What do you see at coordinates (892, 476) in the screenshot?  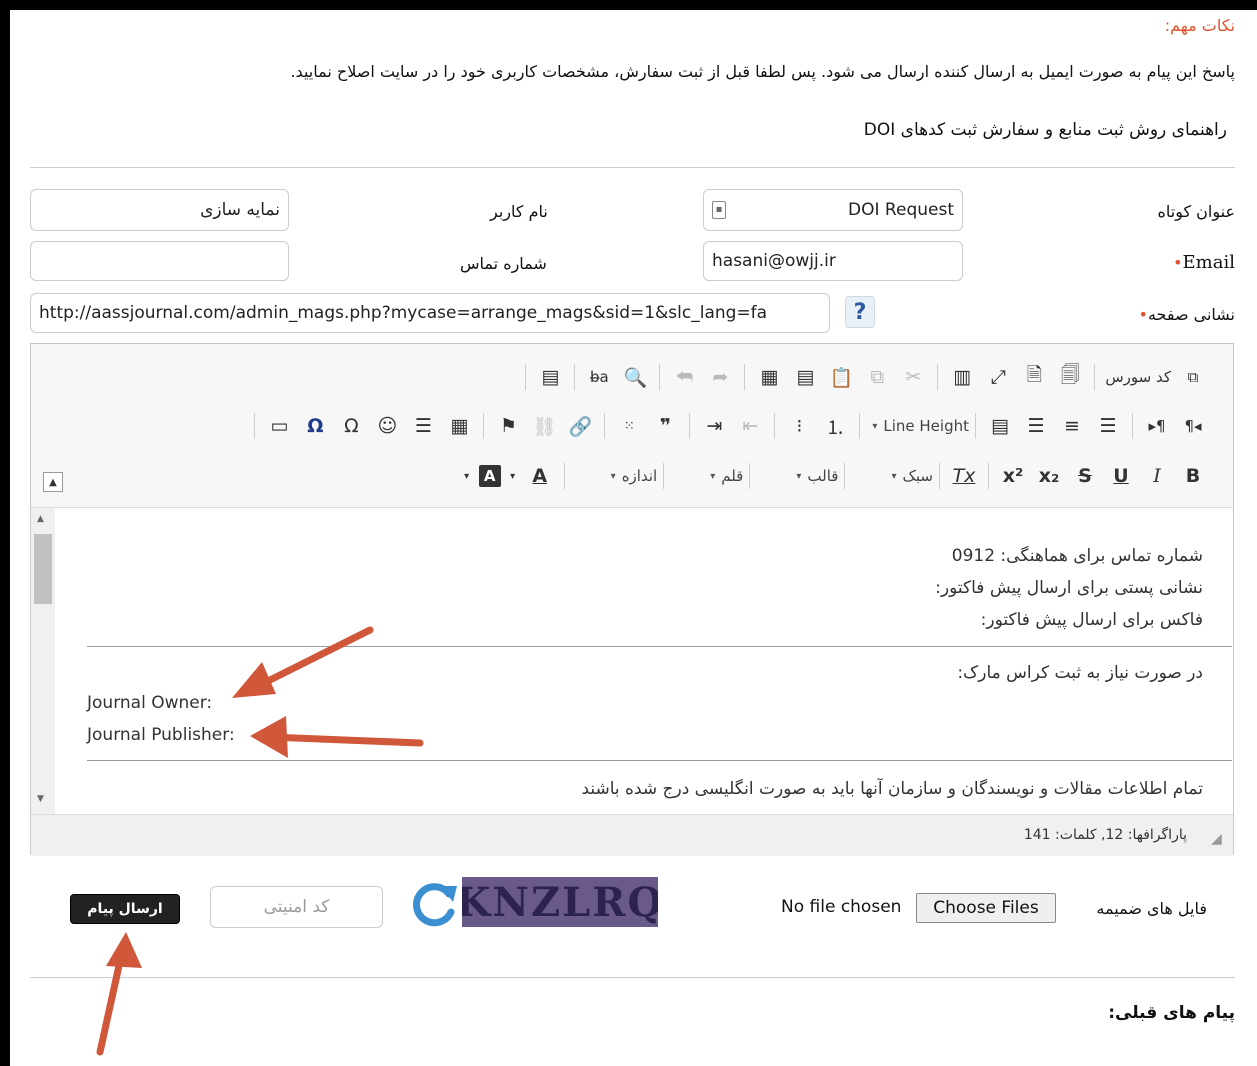 I see `style-select: سبک ▾` at bounding box center [892, 476].